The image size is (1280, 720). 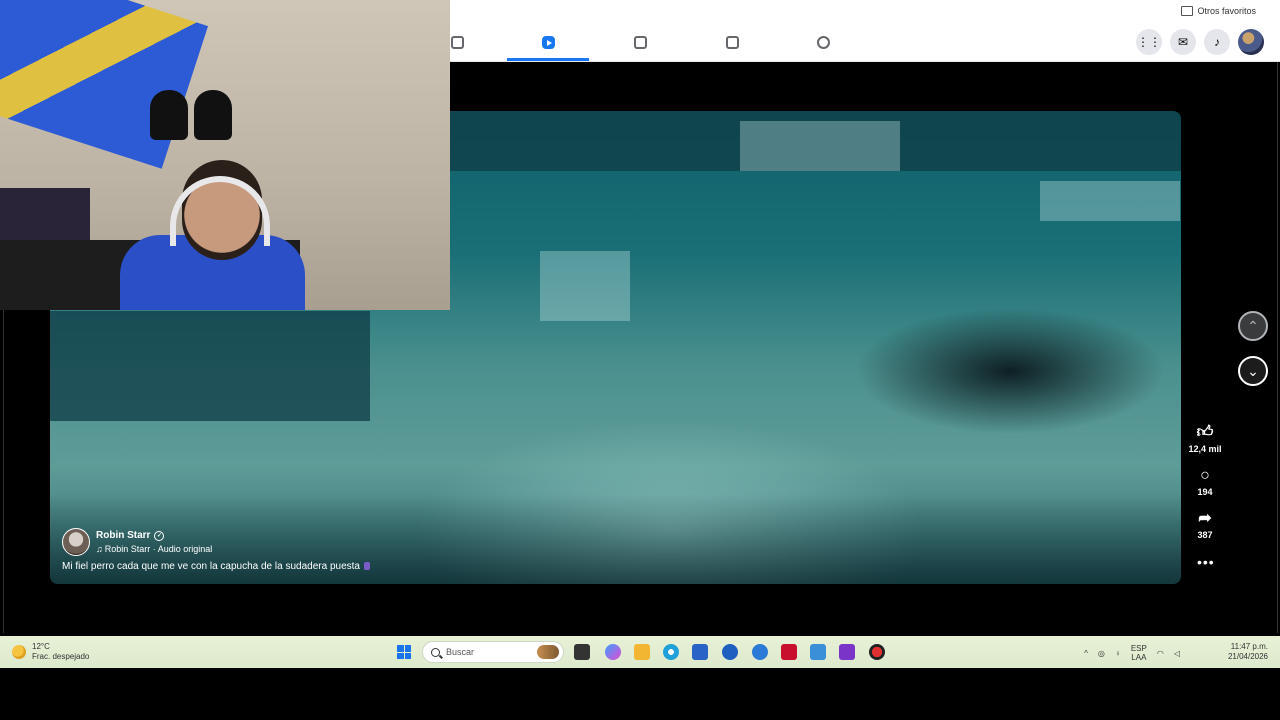 What do you see at coordinates (877, 652) in the screenshot?
I see `obs-icon` at bounding box center [877, 652].